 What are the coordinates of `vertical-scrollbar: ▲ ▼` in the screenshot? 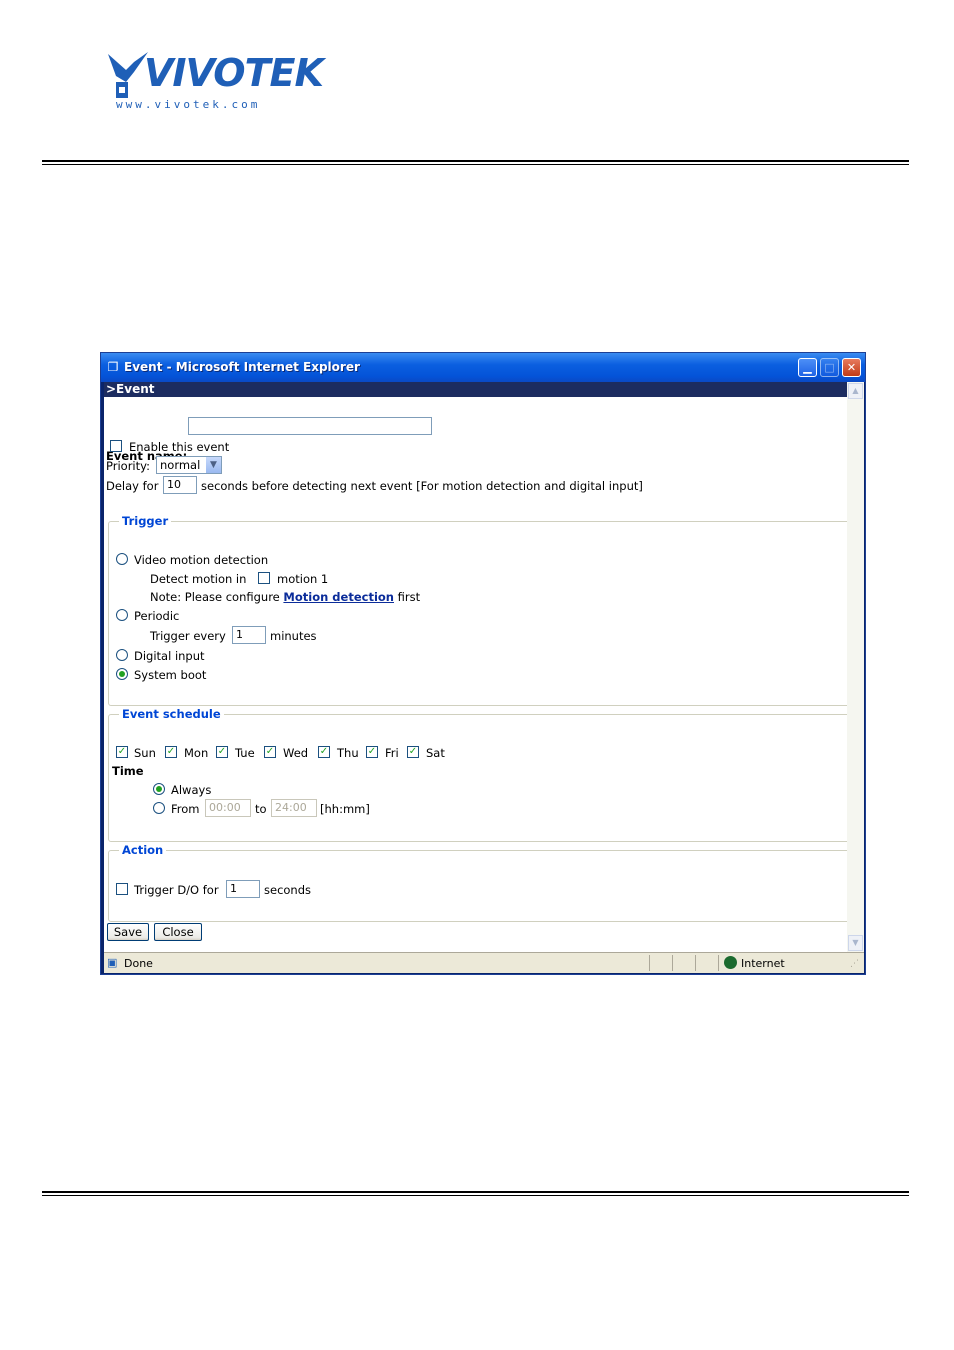 It's located at (855, 667).